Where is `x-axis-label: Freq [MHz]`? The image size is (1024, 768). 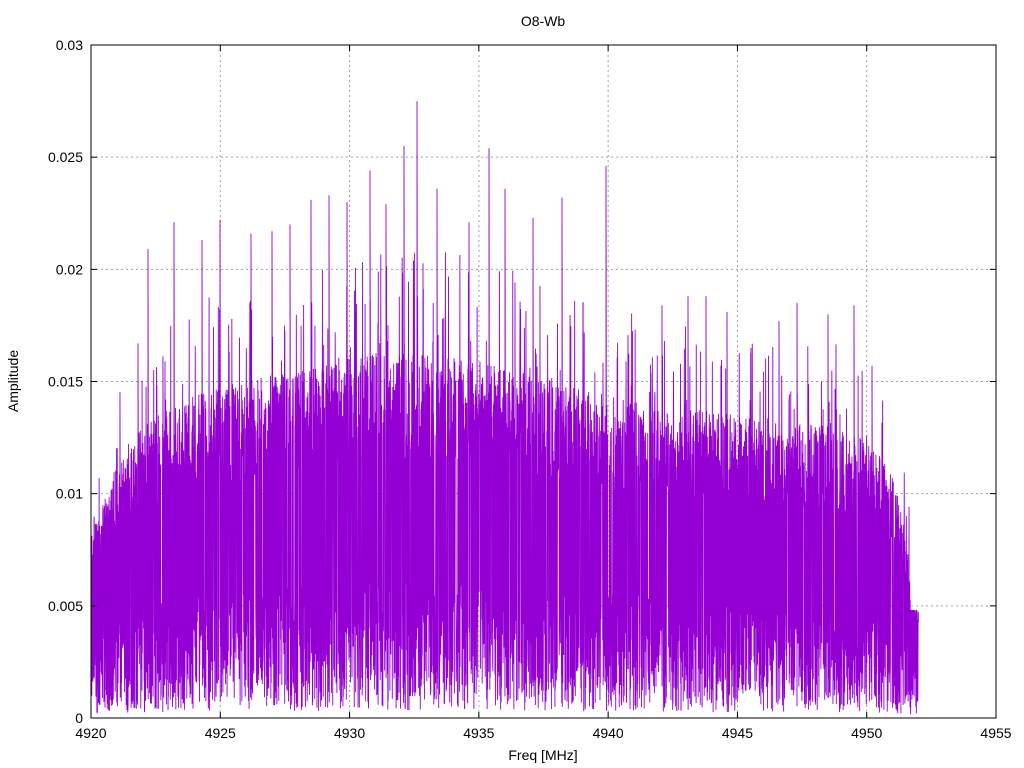
x-axis-label: Freq [MHz] is located at coordinates (542, 755).